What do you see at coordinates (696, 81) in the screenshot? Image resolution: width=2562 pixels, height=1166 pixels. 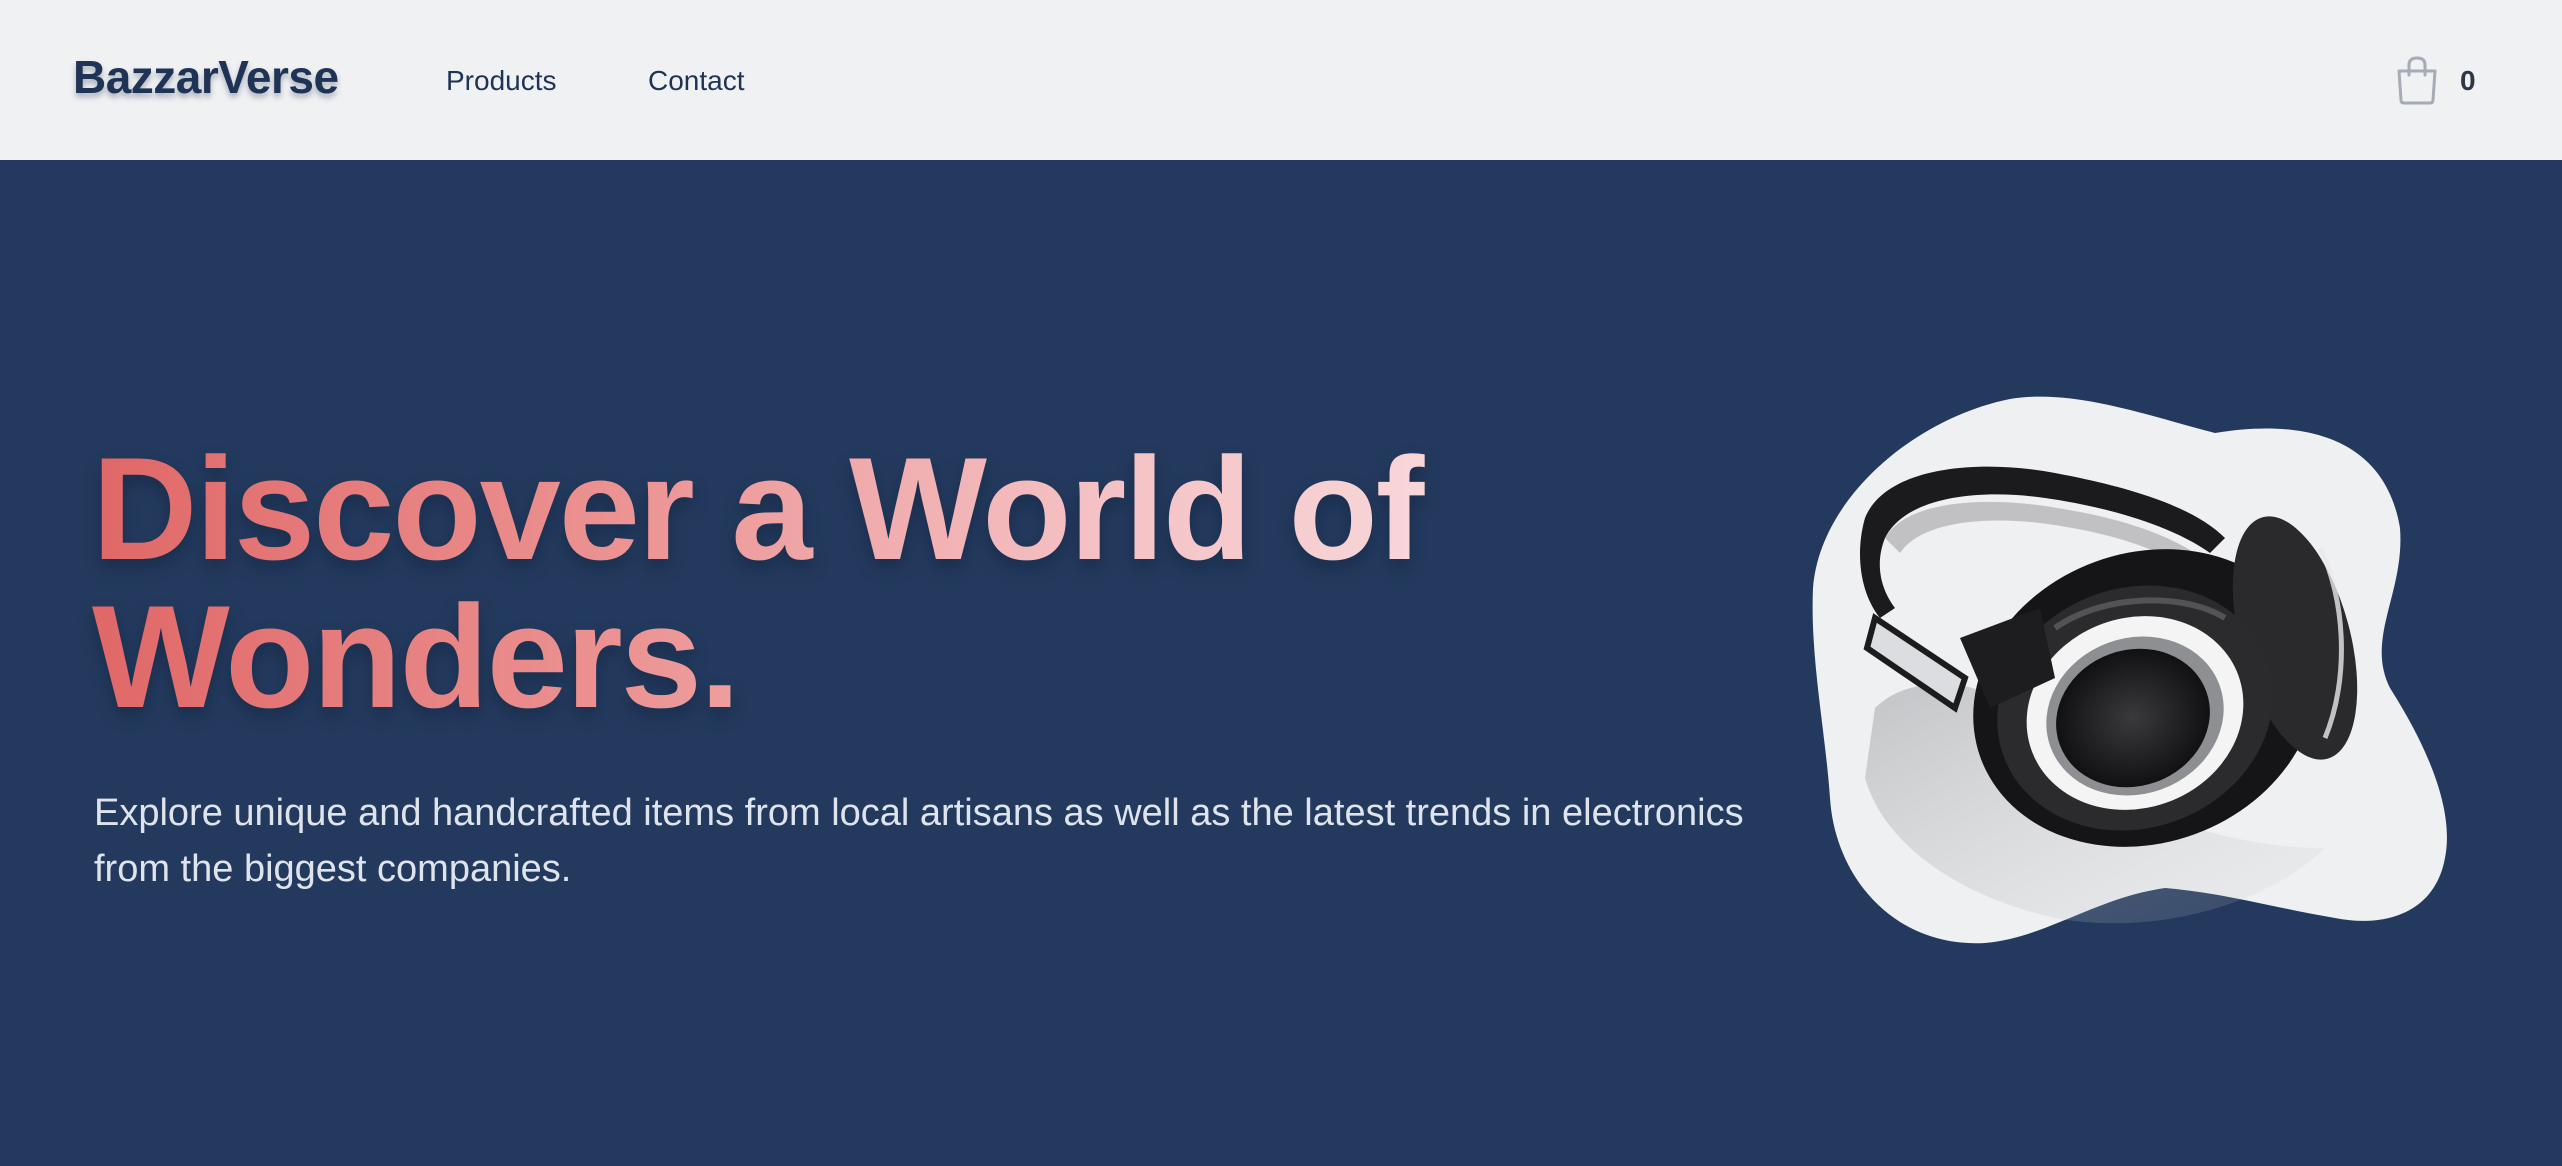 I see `nav-link-contact: Contact` at bounding box center [696, 81].